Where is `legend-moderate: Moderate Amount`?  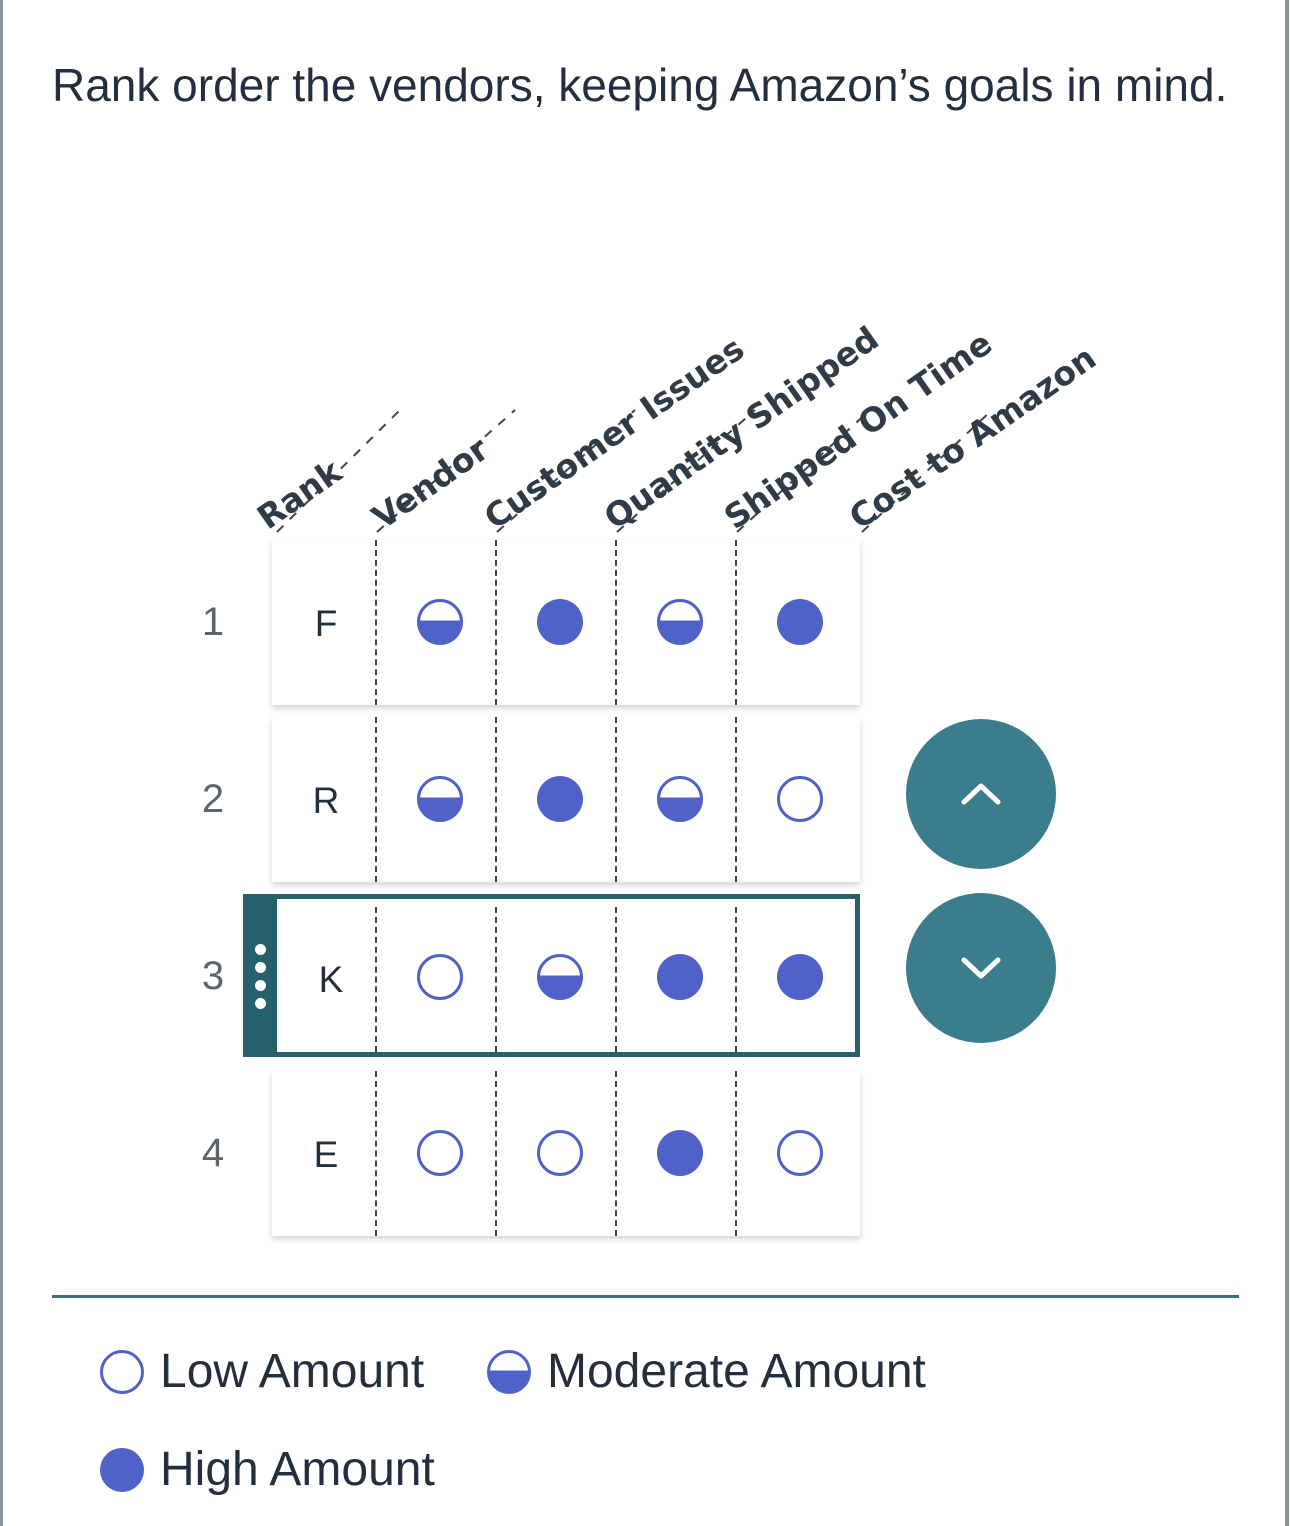
legend-moderate: Moderate Amount is located at coordinates (706, 1372).